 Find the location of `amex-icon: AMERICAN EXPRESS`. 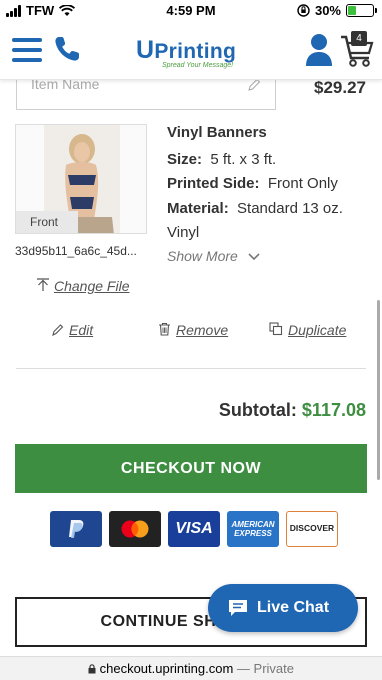

amex-icon: AMERICAN EXPRESS is located at coordinates (253, 529).